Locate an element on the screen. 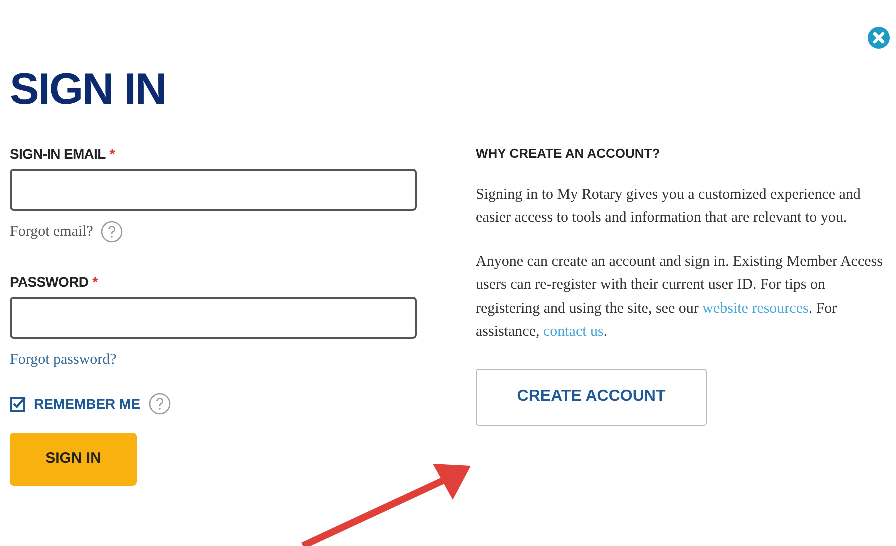 The image size is (896, 546). checkbox is located at coordinates (18, 404).